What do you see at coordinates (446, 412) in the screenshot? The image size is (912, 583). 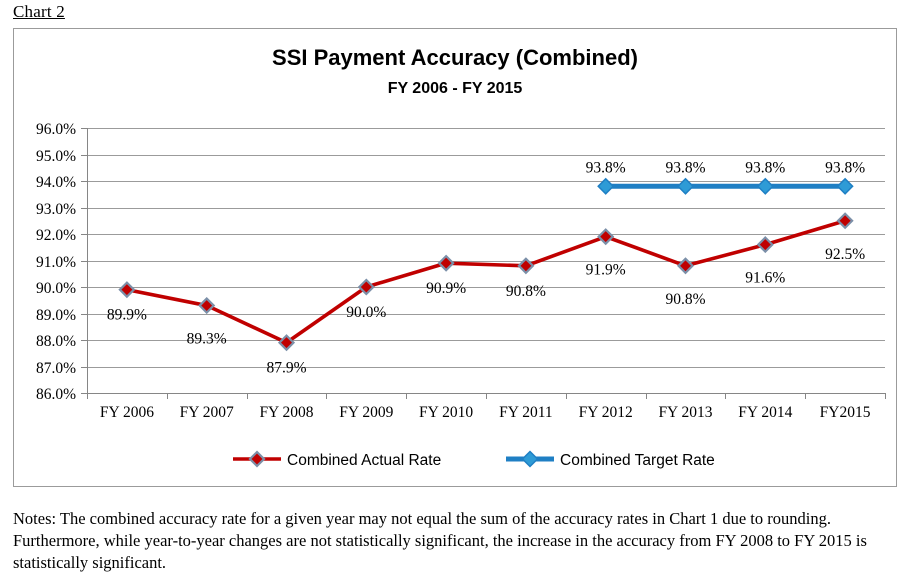 I see `x-axis-tick-label: FY 2010` at bounding box center [446, 412].